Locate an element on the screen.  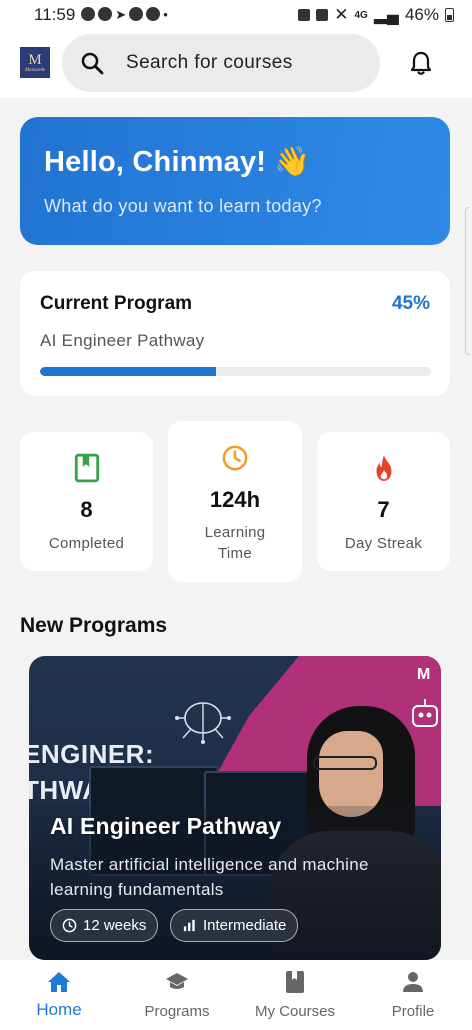
stat-label: Completed is located at coordinates (86, 543).